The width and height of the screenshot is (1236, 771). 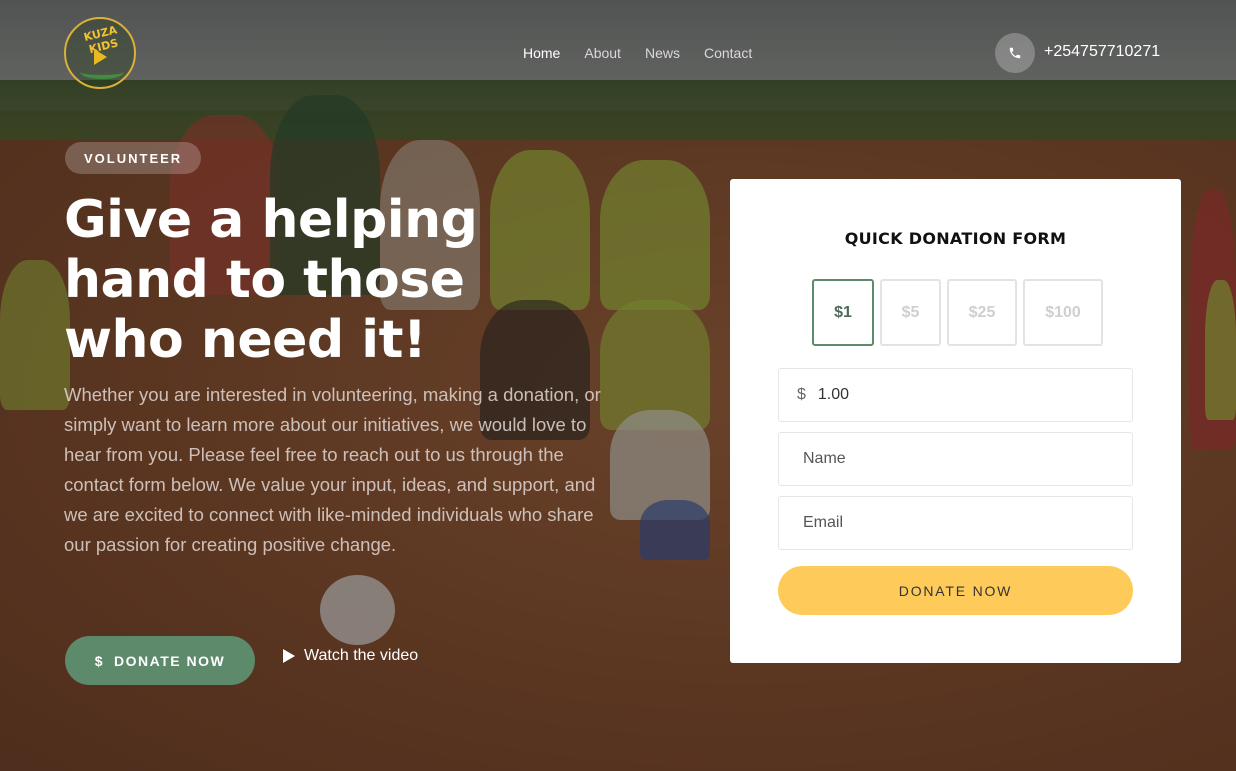 I want to click on hero-donate-button: $ DONATE NOW, so click(x=160, y=660).